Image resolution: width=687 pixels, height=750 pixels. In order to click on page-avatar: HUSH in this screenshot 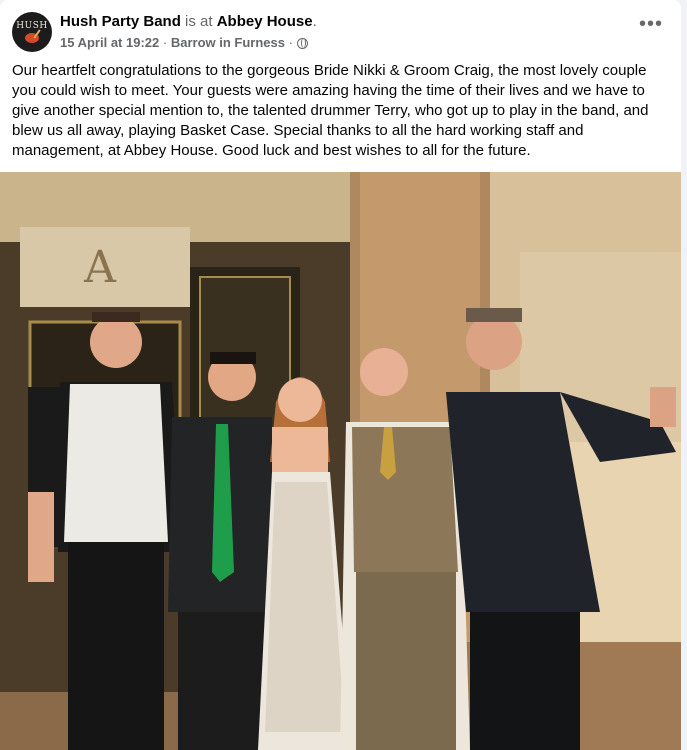, I will do `click(32, 32)`.